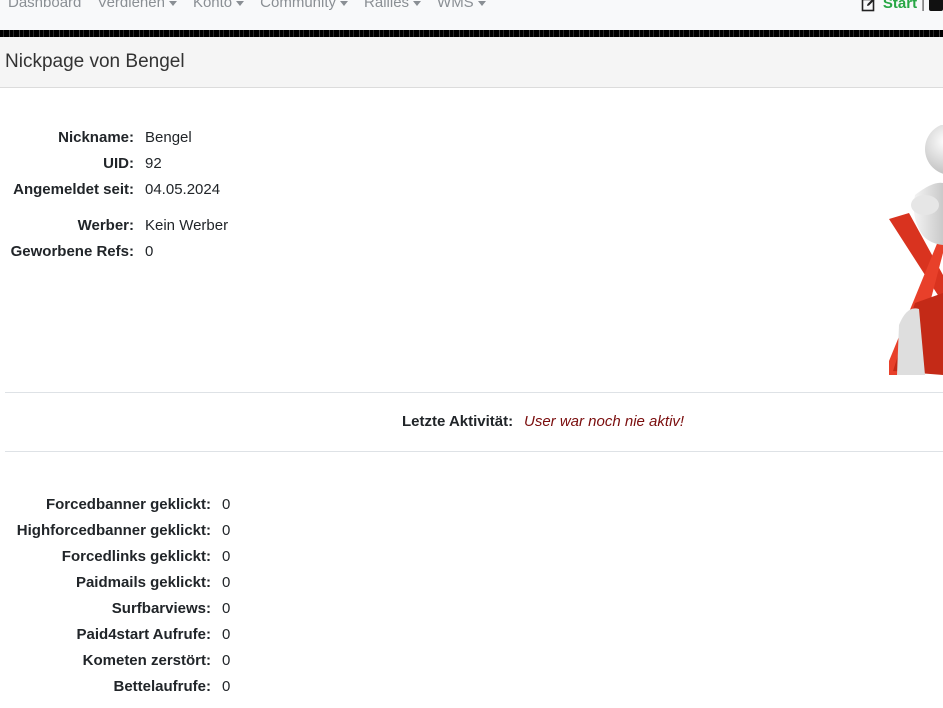 This screenshot has width=943, height=708. What do you see at coordinates (868, 5) in the screenshot?
I see `edit-icon` at bounding box center [868, 5].